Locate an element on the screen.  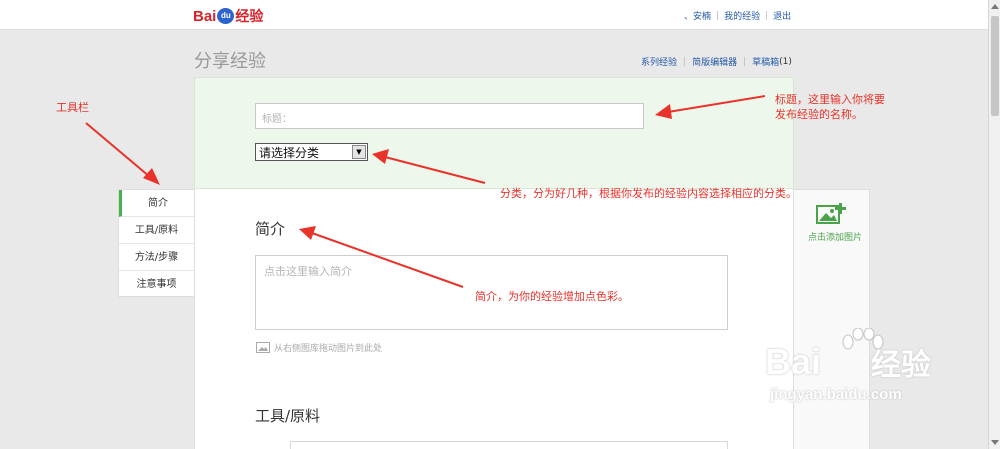
editor-header-panel is located at coordinates (494, 133).